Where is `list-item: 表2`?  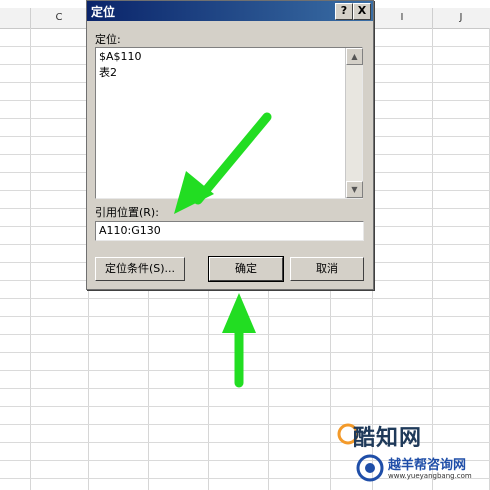 list-item: 表2 is located at coordinates (108, 72).